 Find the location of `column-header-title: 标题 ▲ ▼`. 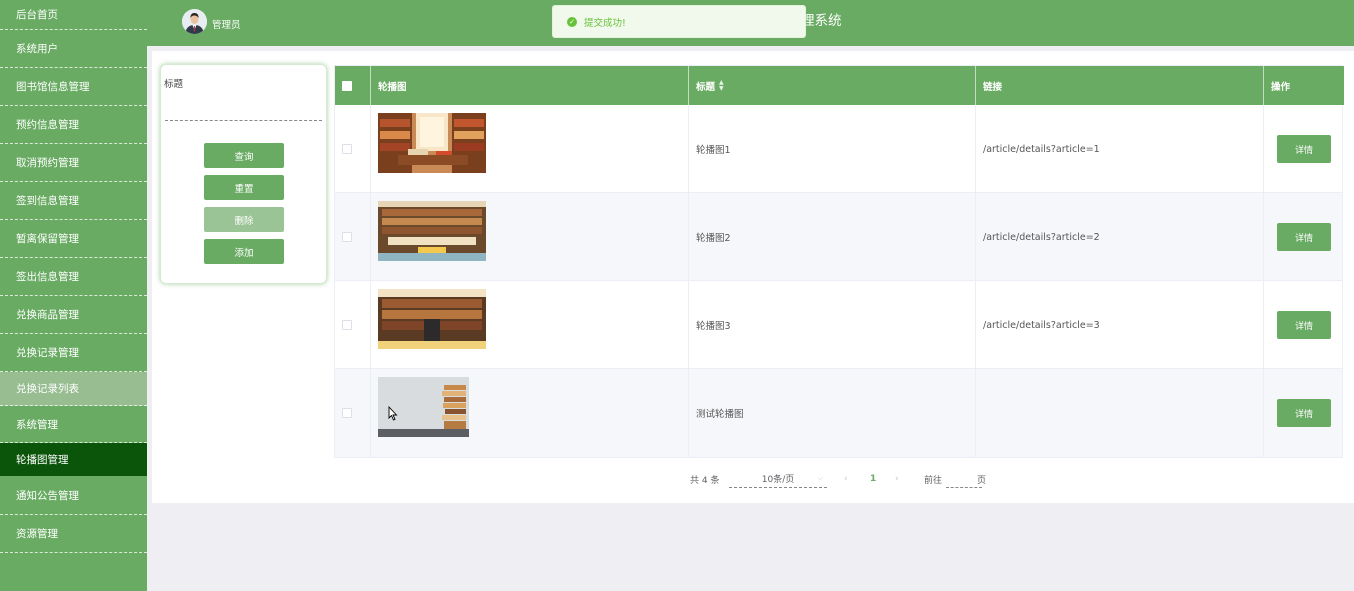

column-header-title: 标题 ▲ ▼ is located at coordinates (832, 85).